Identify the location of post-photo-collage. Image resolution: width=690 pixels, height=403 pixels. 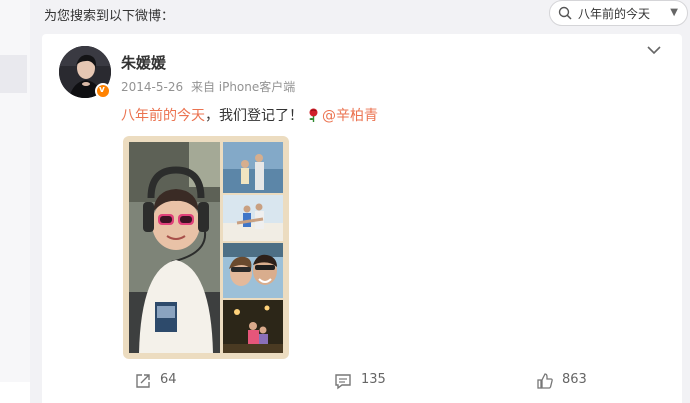
(206, 247).